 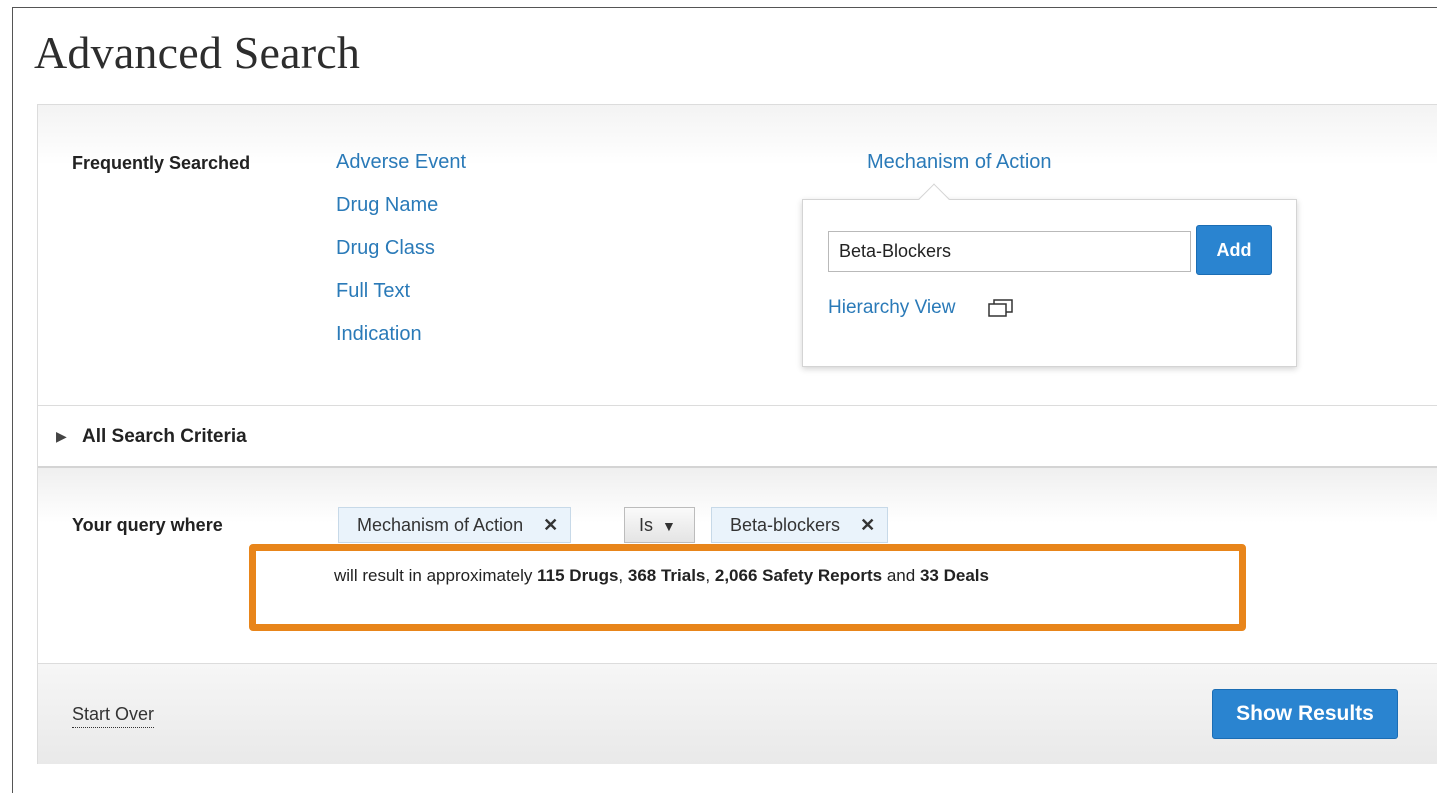 What do you see at coordinates (1305, 714) in the screenshot?
I see `show-results-button: Show Results` at bounding box center [1305, 714].